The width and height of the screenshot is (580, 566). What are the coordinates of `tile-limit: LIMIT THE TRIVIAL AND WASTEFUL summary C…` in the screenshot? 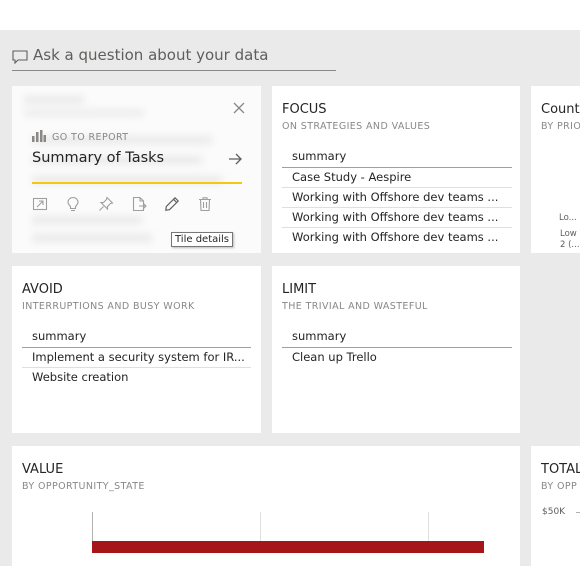 It's located at (396, 349).